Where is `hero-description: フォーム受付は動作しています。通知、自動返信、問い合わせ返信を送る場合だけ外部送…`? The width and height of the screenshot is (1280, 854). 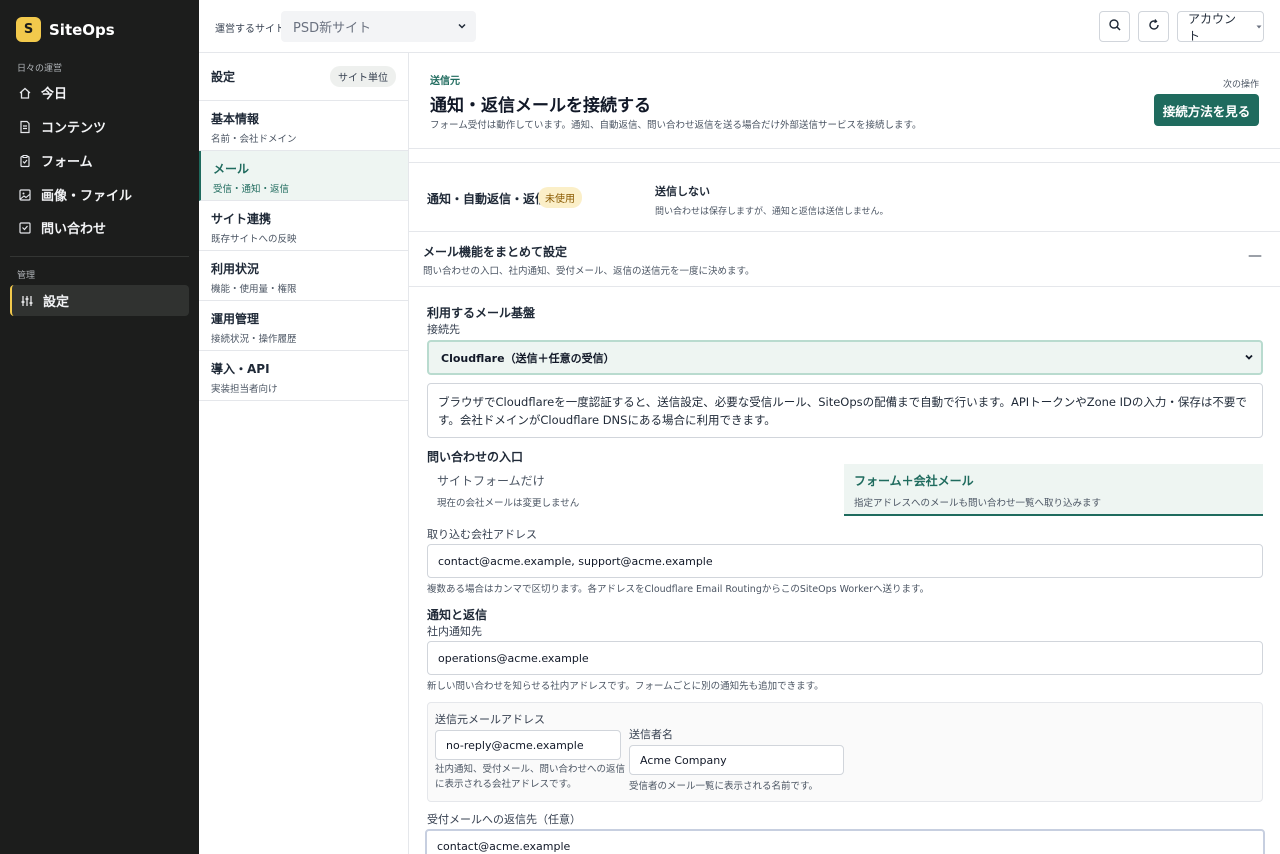 hero-description: フォーム受付は動作しています。通知、自動返信、問い合わせ返信を送る場合だけ外部送… is located at coordinates (676, 125).